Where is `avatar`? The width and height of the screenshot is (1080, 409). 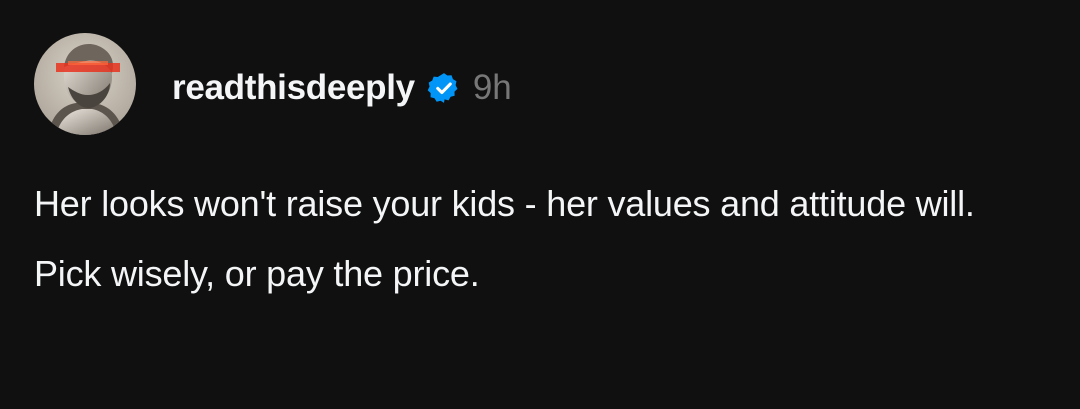
avatar is located at coordinates (85, 84).